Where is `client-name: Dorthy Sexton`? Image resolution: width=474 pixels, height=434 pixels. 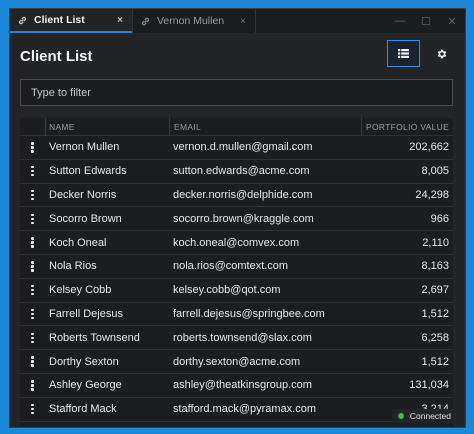
client-name: Dorthy Sexton is located at coordinates (84, 361).